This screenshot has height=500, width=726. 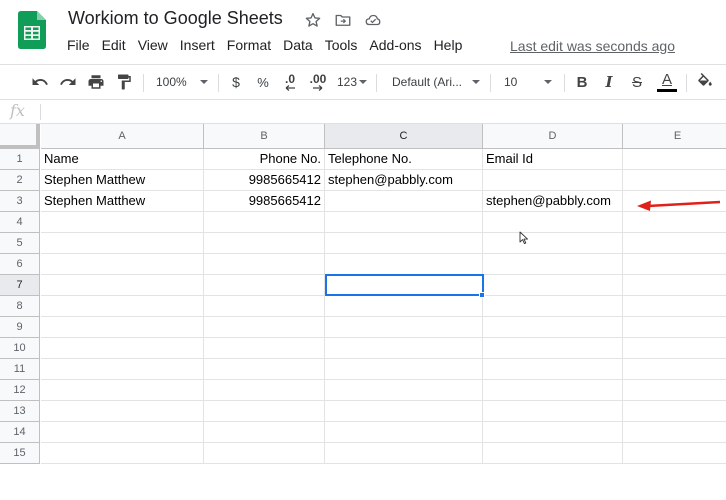 I want to click on cell-e5, so click(x=674, y=243).